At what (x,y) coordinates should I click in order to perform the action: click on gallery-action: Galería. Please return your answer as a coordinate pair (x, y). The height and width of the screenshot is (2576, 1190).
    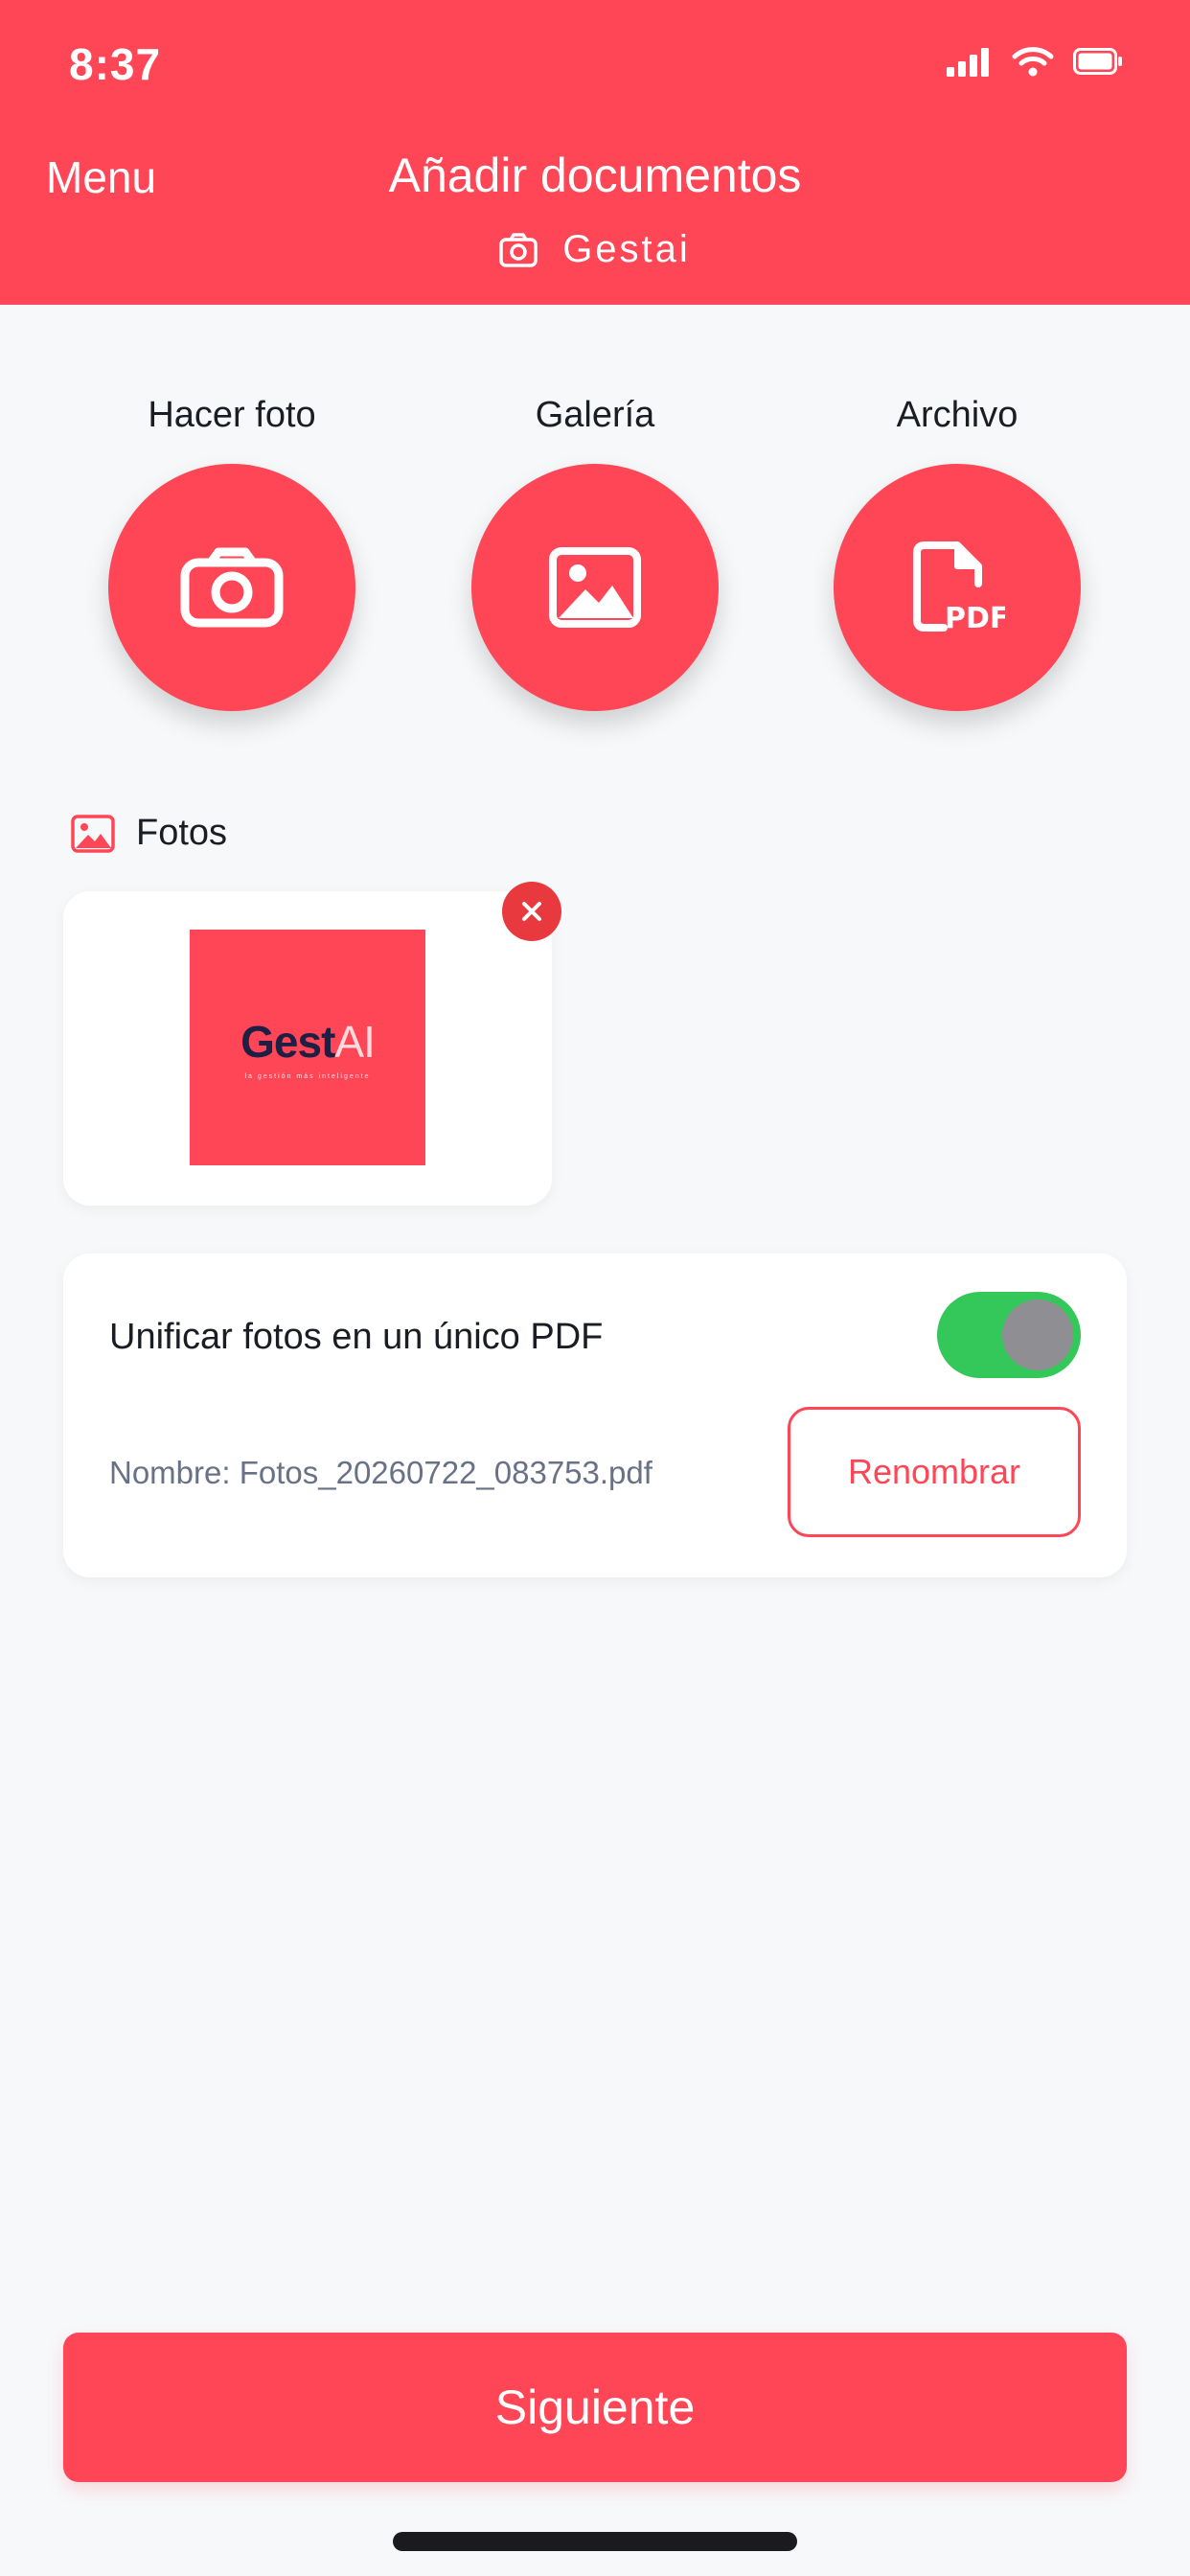
    Looking at the image, I should click on (595, 551).